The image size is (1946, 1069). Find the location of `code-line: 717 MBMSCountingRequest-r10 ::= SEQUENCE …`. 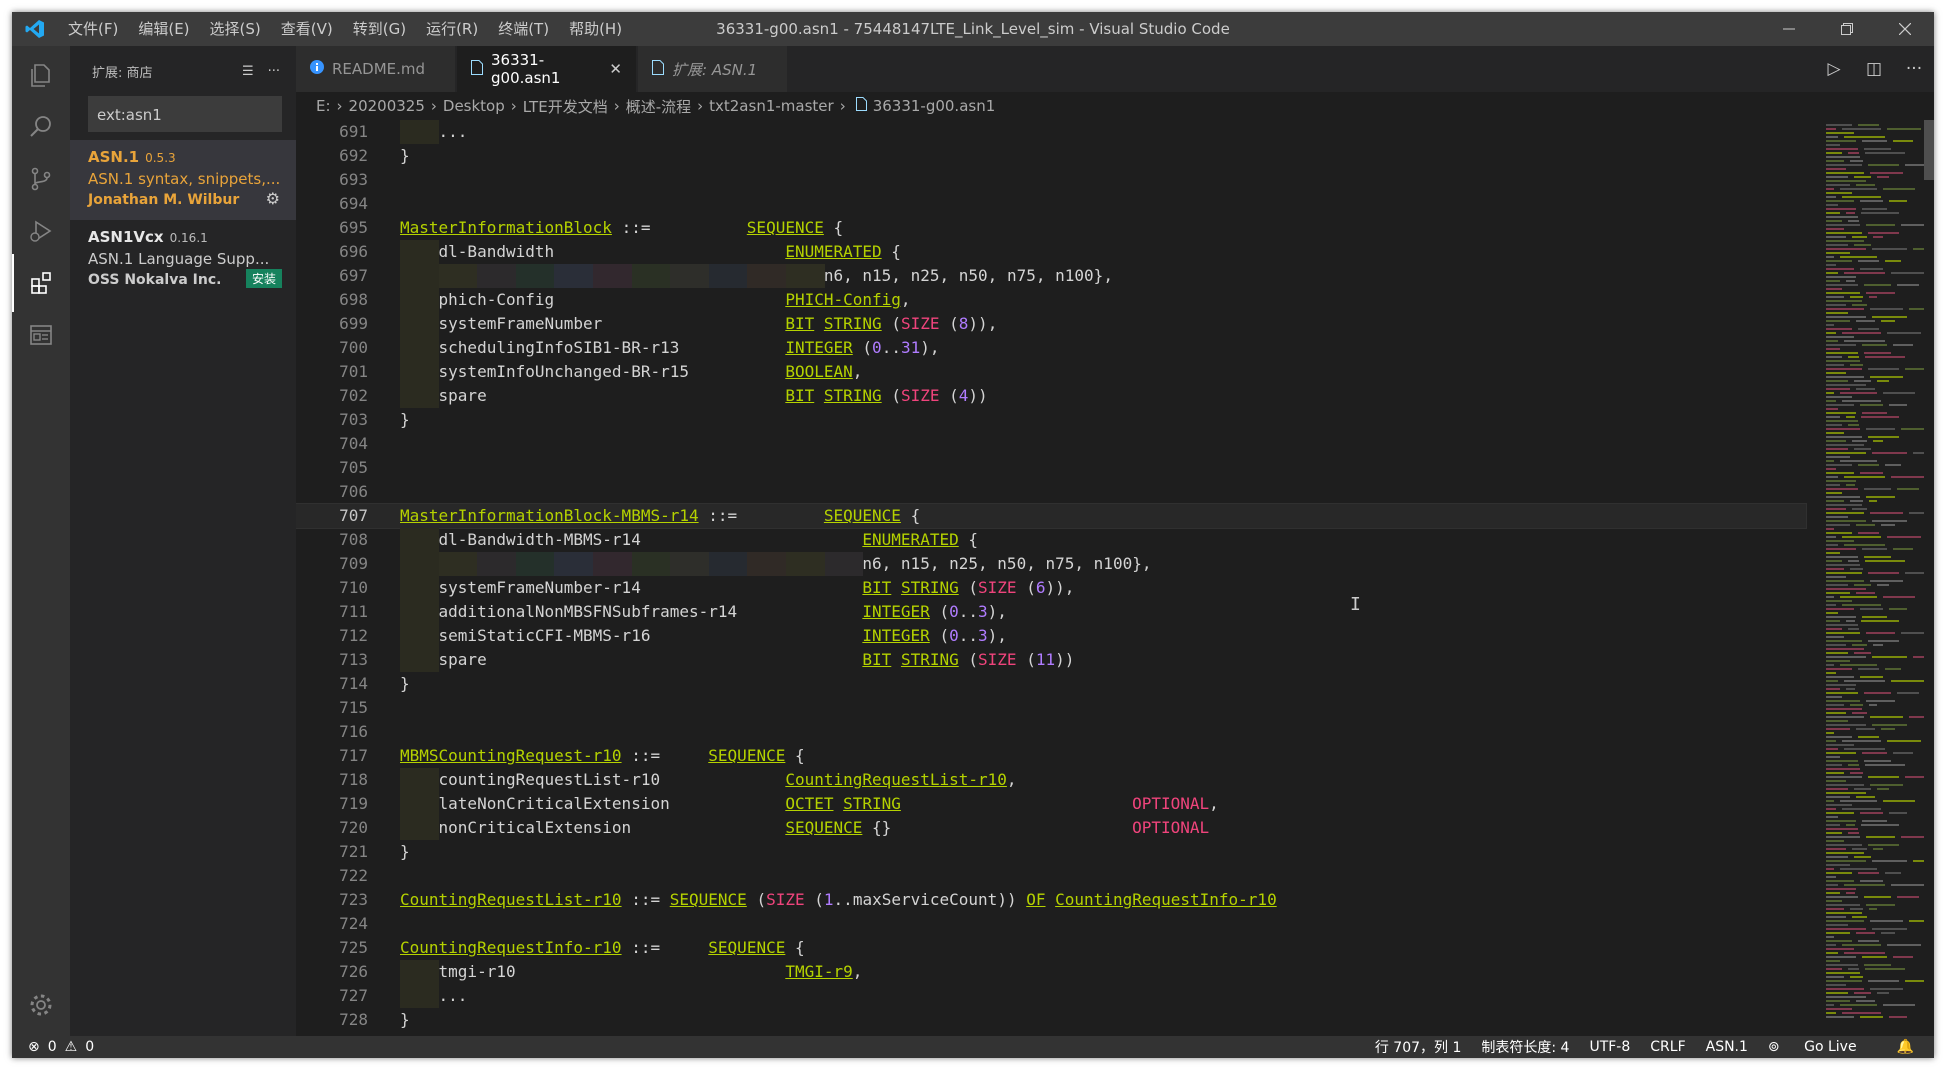

code-line: 717 MBMSCountingRequest-r10 ::= SEQUENCE … is located at coordinates (1051, 756).